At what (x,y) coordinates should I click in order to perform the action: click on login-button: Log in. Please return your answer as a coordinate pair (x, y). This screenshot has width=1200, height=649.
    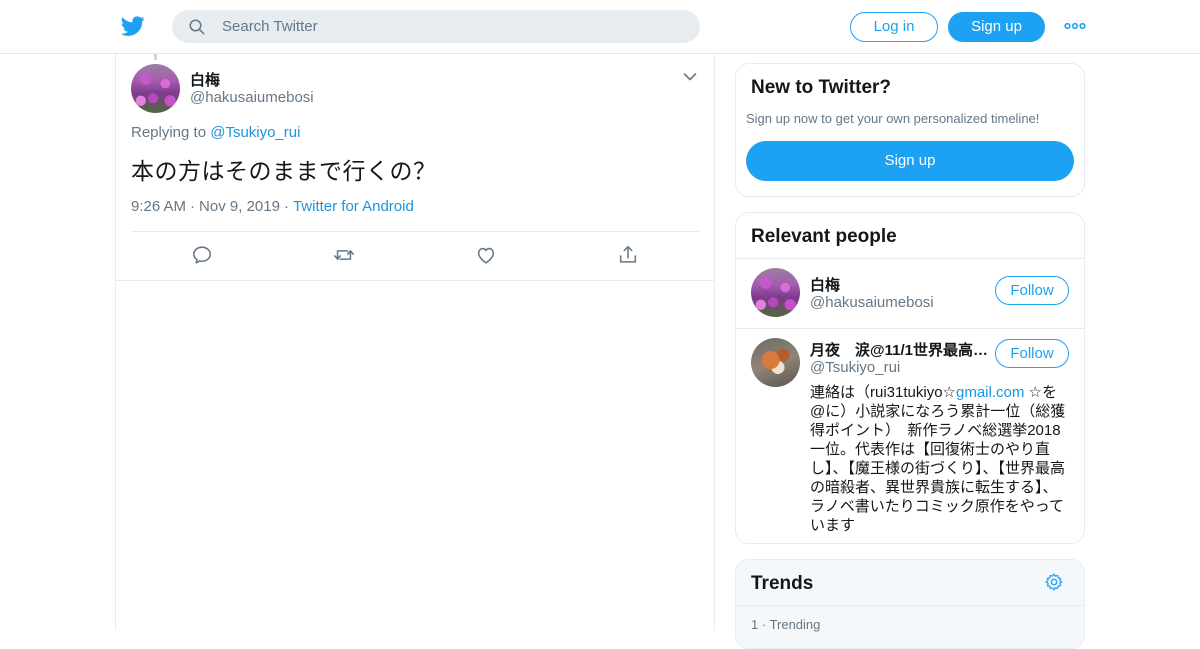
    Looking at the image, I should click on (894, 27).